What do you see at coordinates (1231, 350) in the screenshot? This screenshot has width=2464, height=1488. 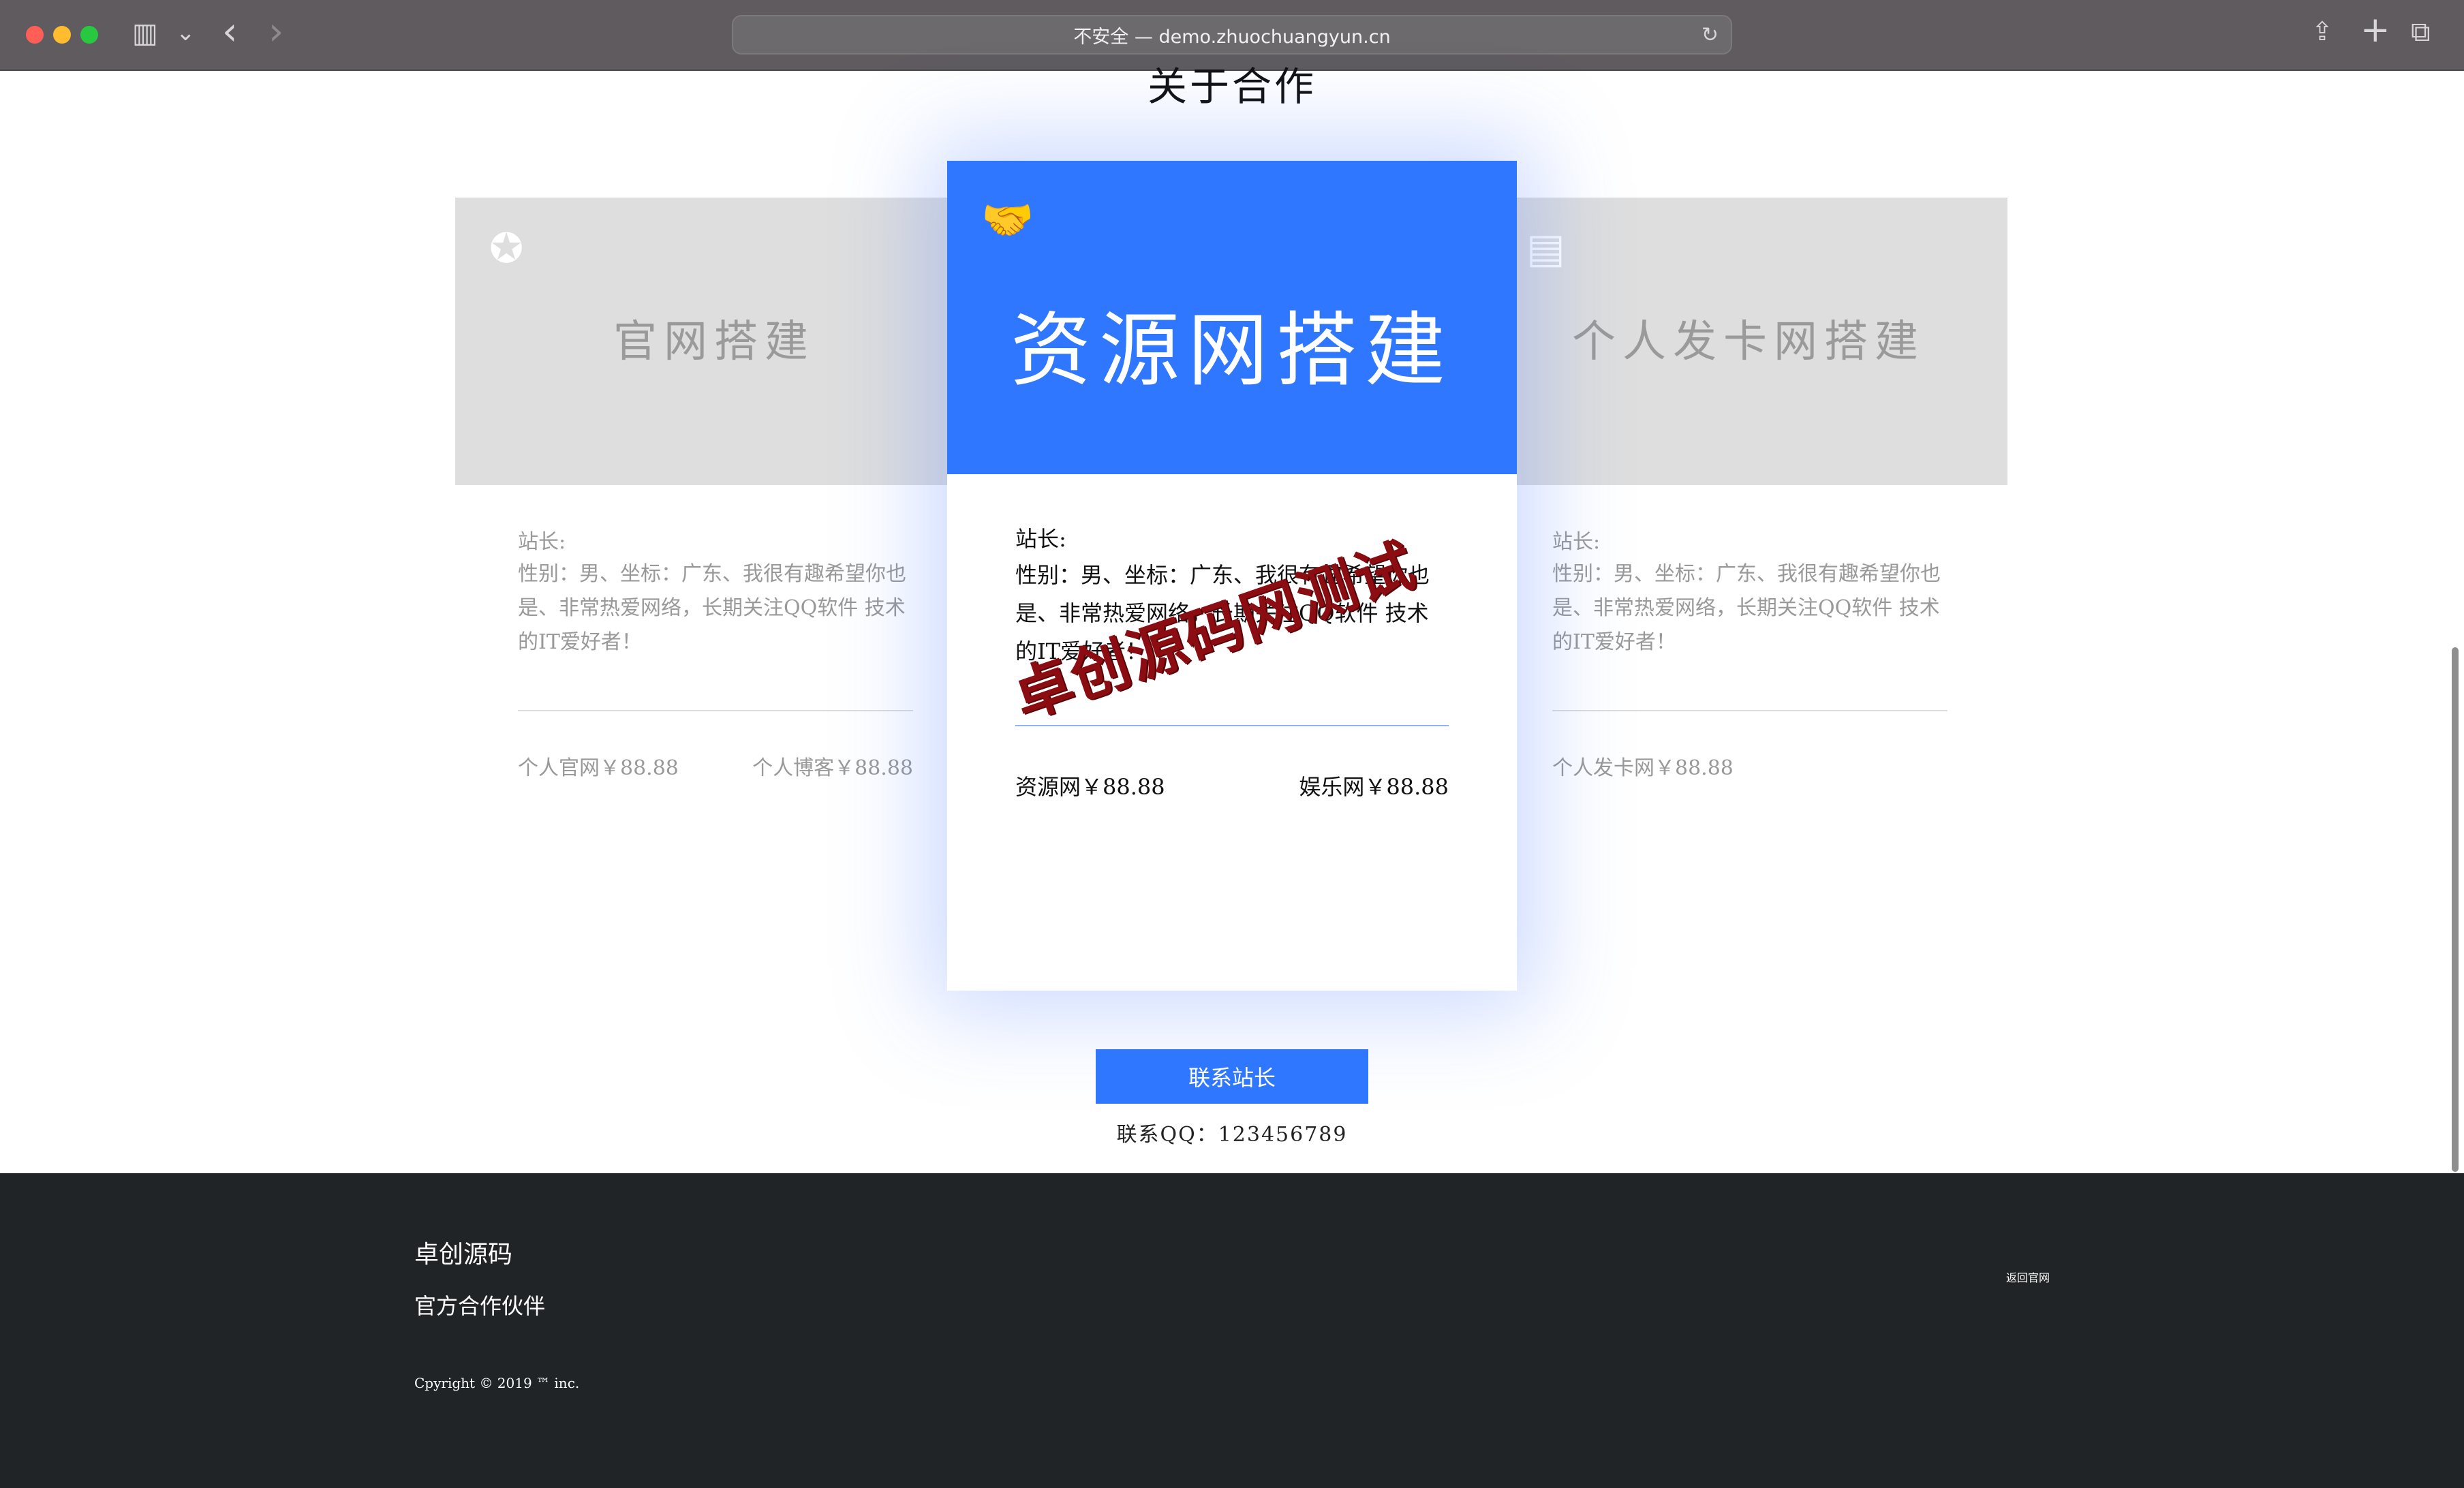 I see `plan-card-title: 资源网搭建` at bounding box center [1231, 350].